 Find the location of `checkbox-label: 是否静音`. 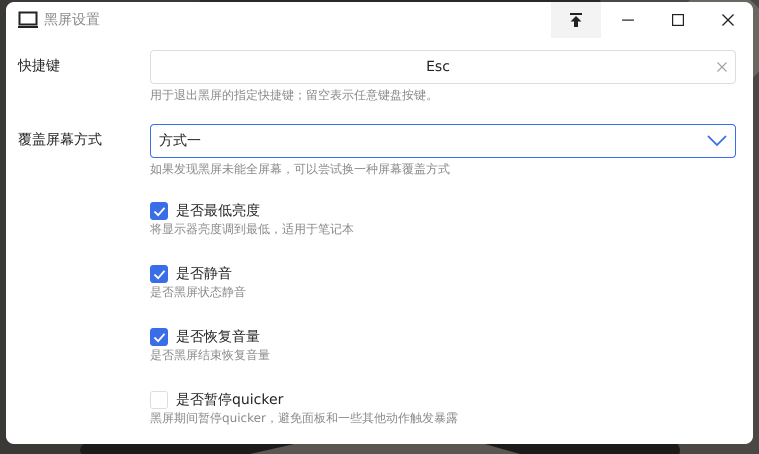

checkbox-label: 是否静音 is located at coordinates (204, 274).